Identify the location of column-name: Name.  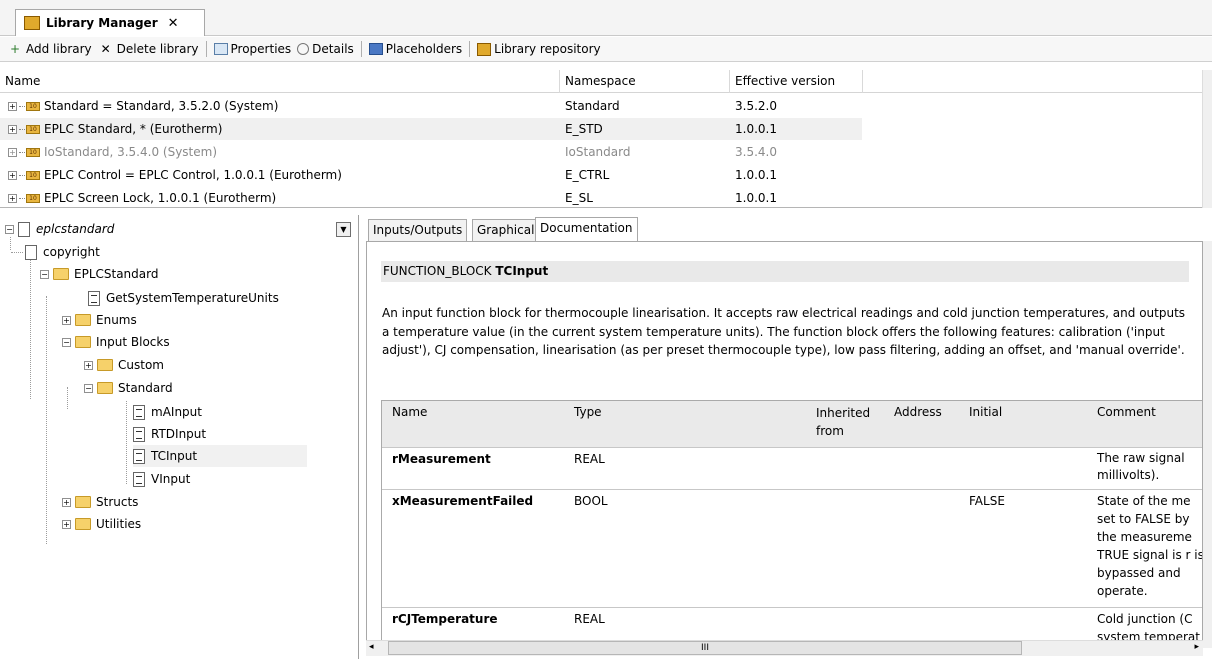
(280, 81).